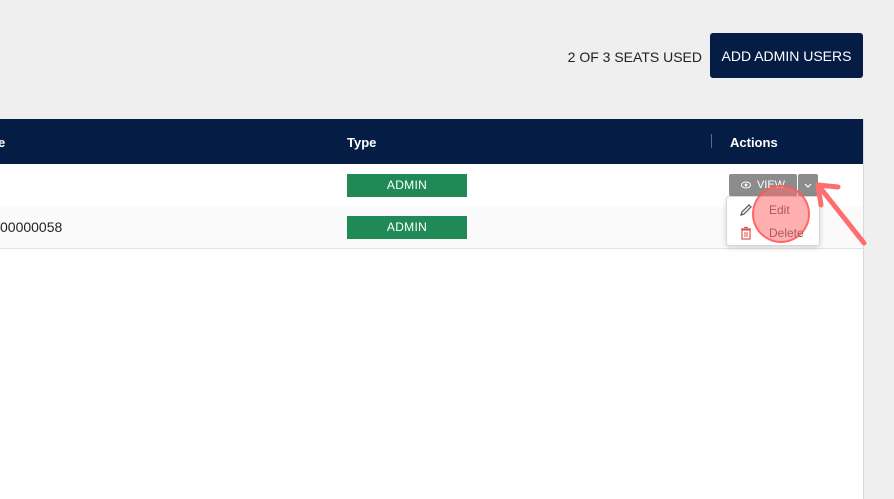  I want to click on delete-menu-label: Delete, so click(786, 233).